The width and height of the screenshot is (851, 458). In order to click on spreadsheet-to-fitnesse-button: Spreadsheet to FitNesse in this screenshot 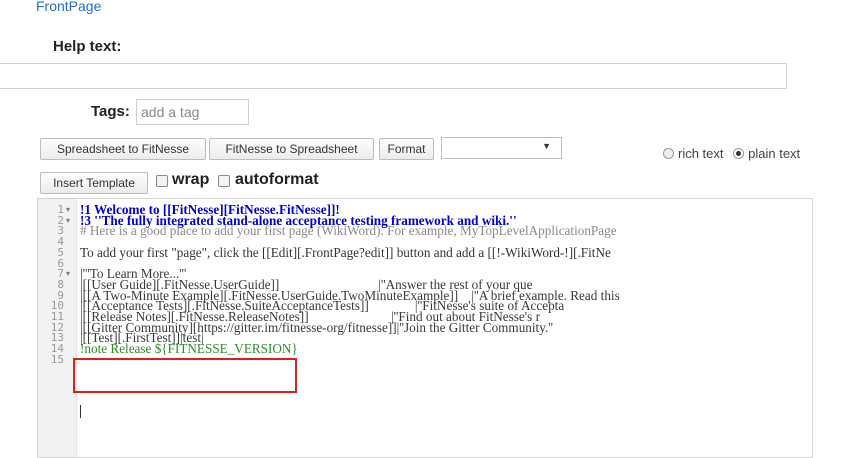, I will do `click(123, 149)`.